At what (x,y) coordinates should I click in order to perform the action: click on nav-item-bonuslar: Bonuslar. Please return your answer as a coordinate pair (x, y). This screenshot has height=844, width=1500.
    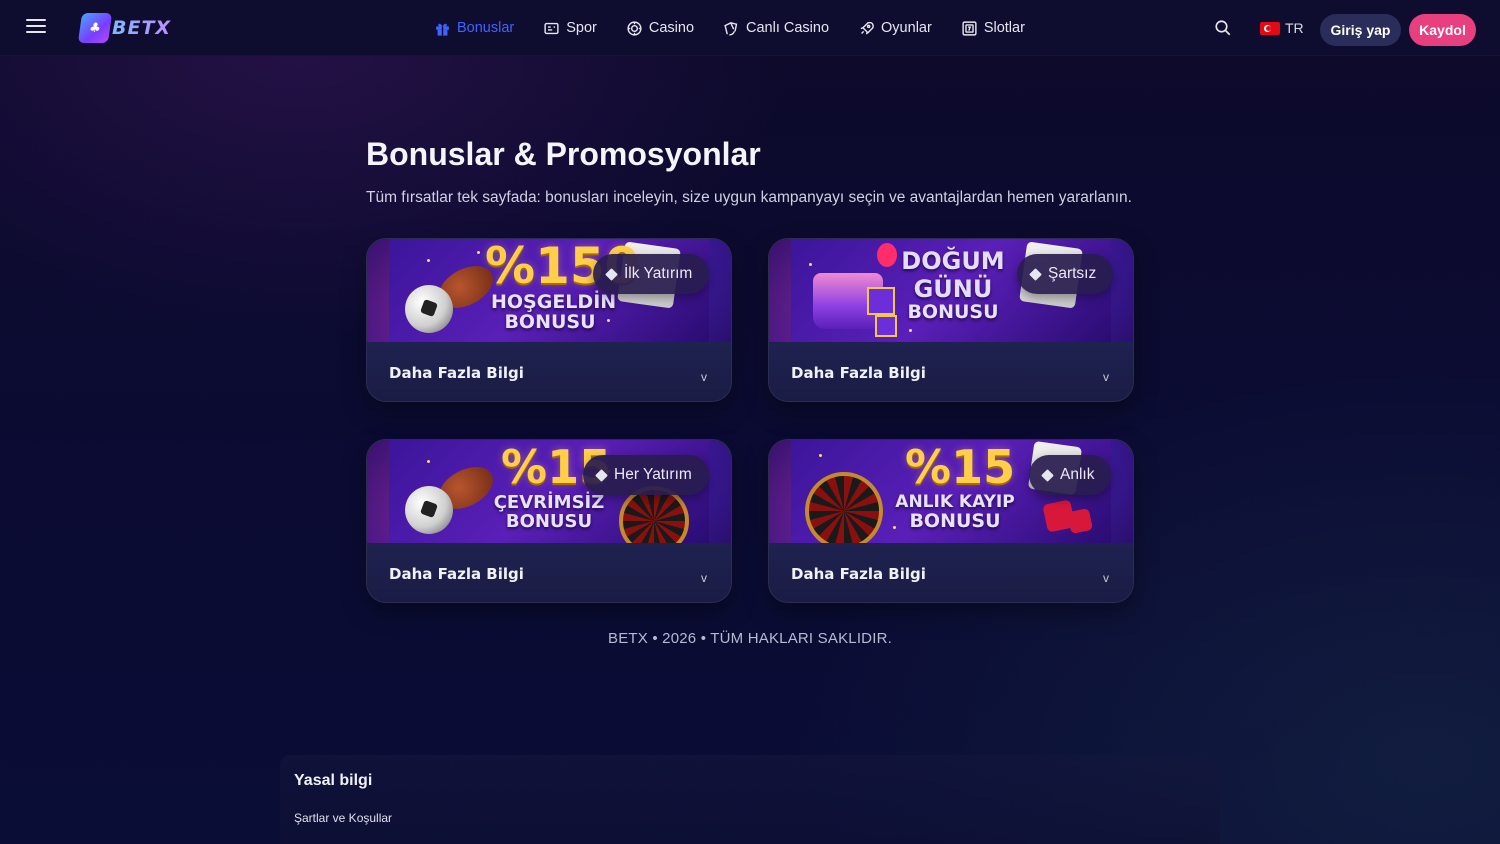
    Looking at the image, I should click on (474, 28).